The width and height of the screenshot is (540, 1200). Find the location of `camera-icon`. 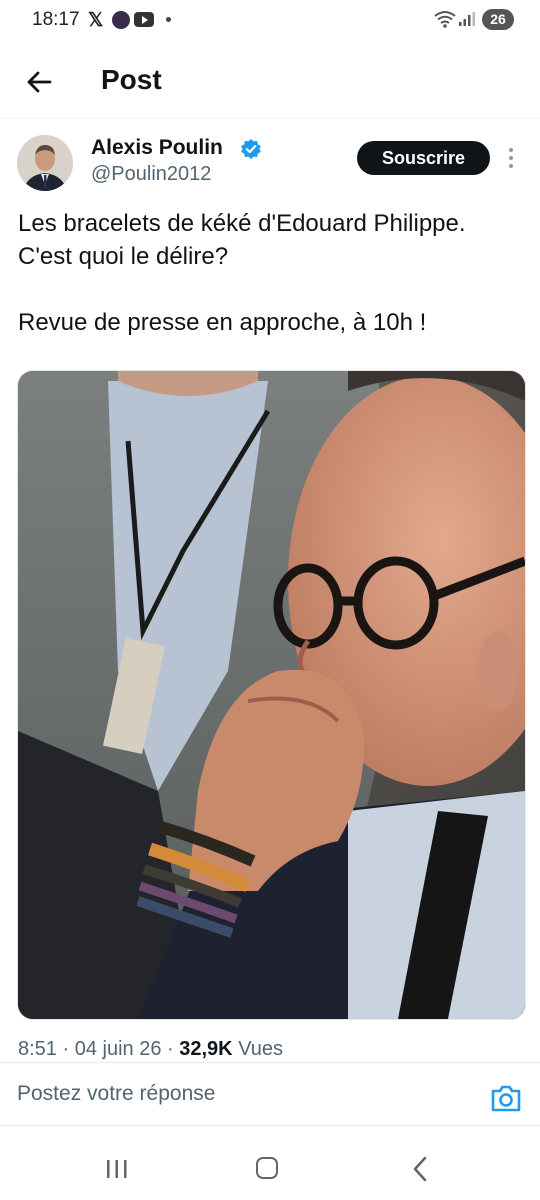

camera-icon is located at coordinates (506, 1098).